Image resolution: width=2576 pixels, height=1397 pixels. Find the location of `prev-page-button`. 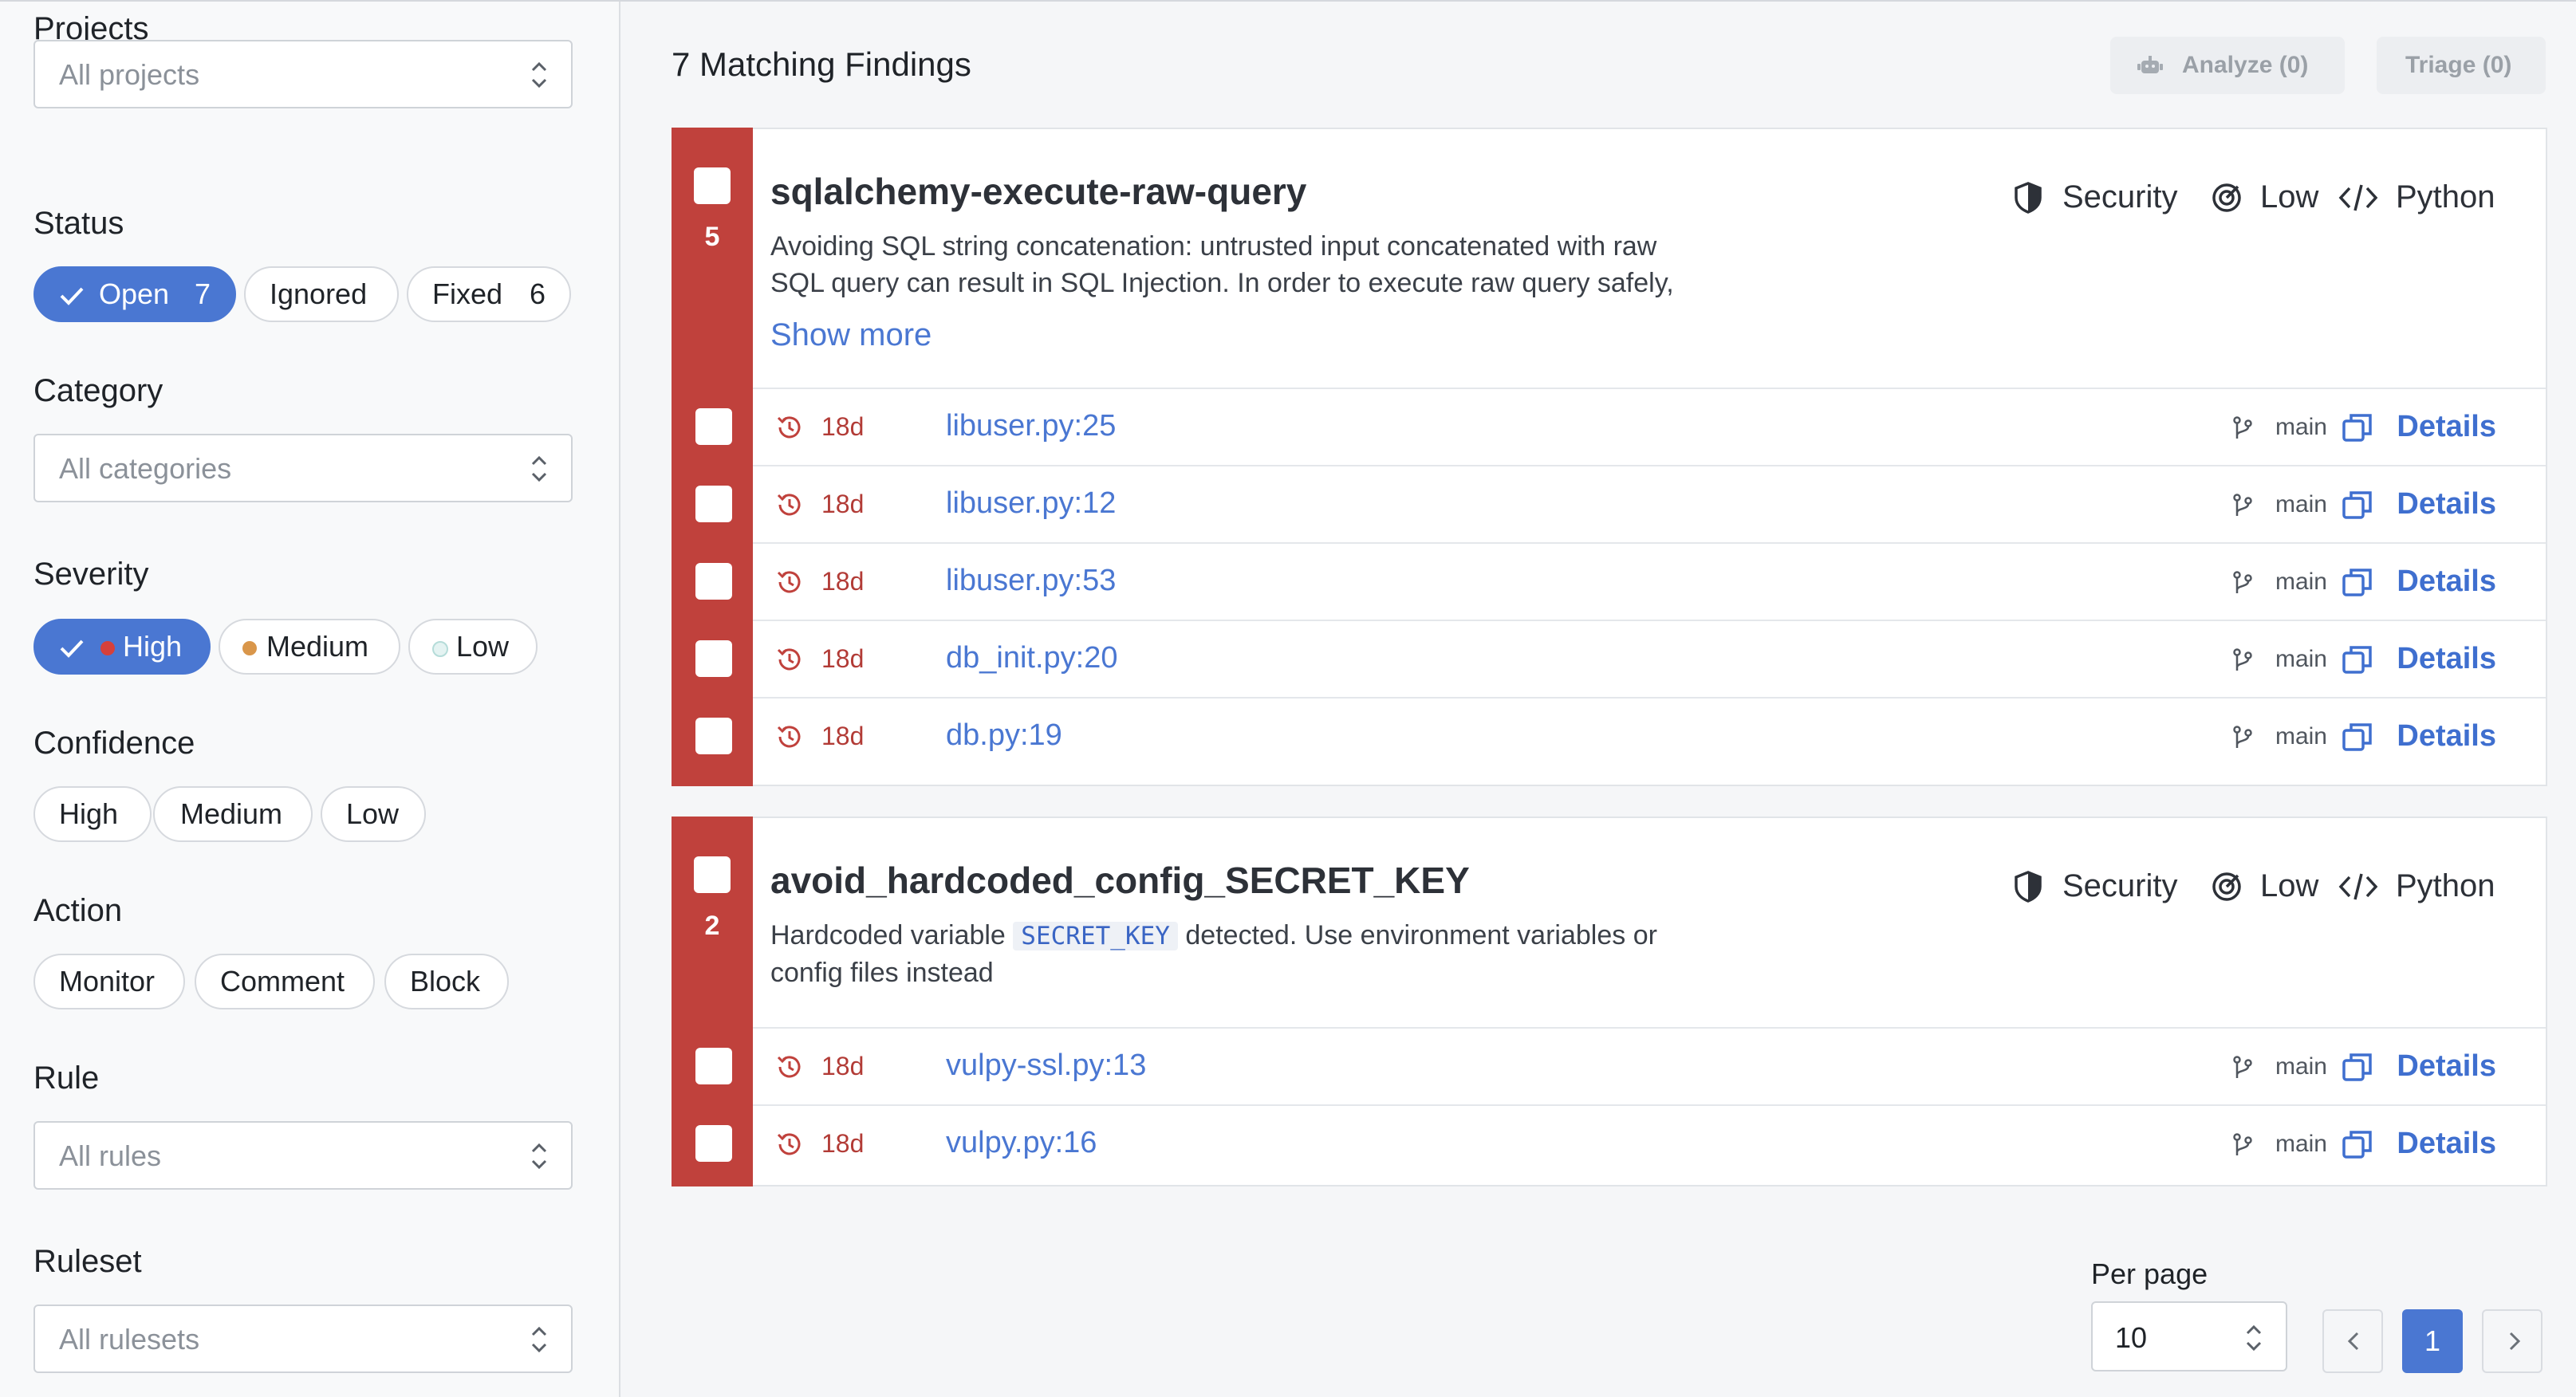

prev-page-button is located at coordinates (2352, 1341).